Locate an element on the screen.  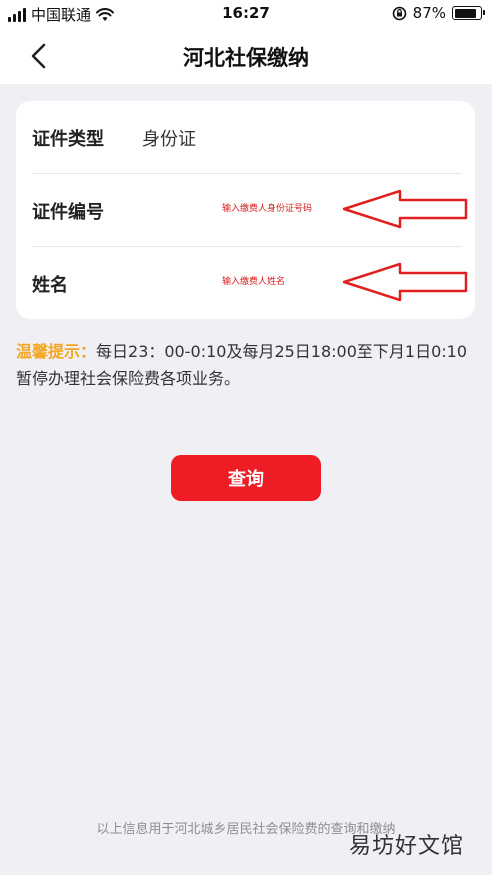
battery-percent: 87% is located at coordinates (429, 13).